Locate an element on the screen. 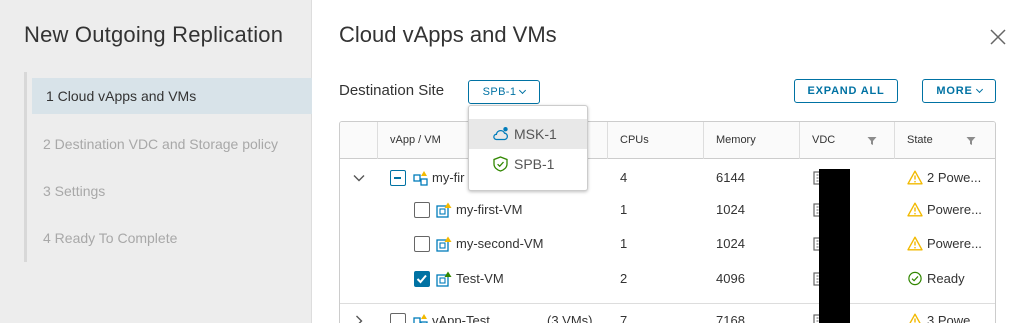  vapp-name: vApp-Test is located at coordinates (461, 313).